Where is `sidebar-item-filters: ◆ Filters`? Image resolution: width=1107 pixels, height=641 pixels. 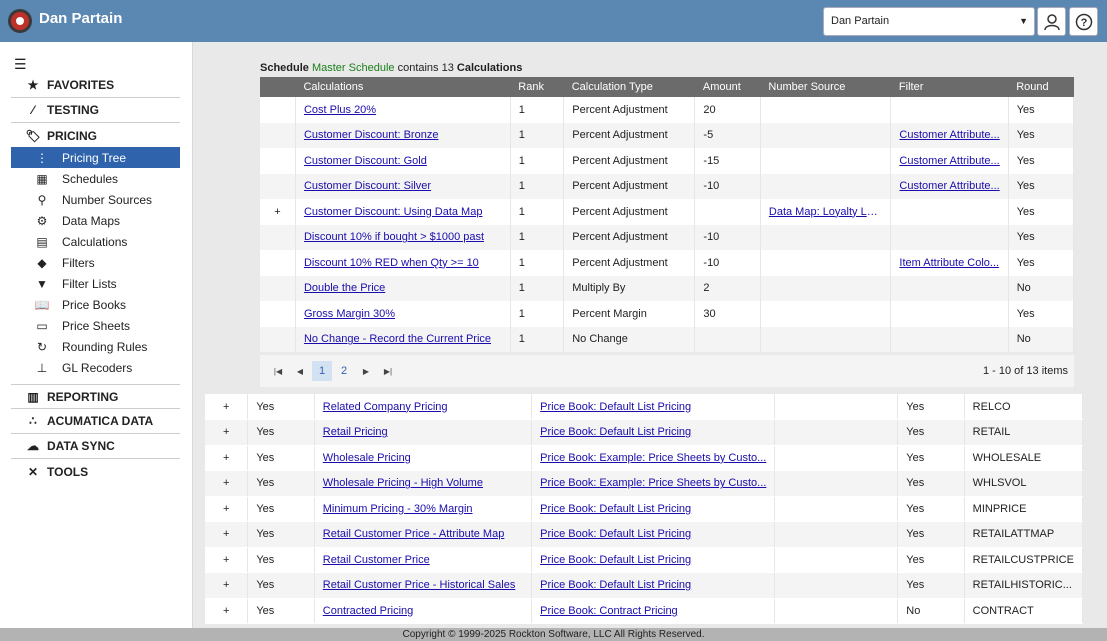
sidebar-item-filters: ◆ Filters is located at coordinates (95, 262).